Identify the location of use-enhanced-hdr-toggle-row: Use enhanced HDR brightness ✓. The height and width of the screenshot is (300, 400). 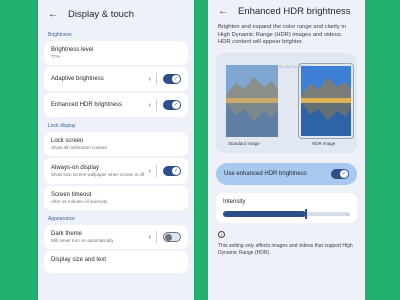
(286, 173).